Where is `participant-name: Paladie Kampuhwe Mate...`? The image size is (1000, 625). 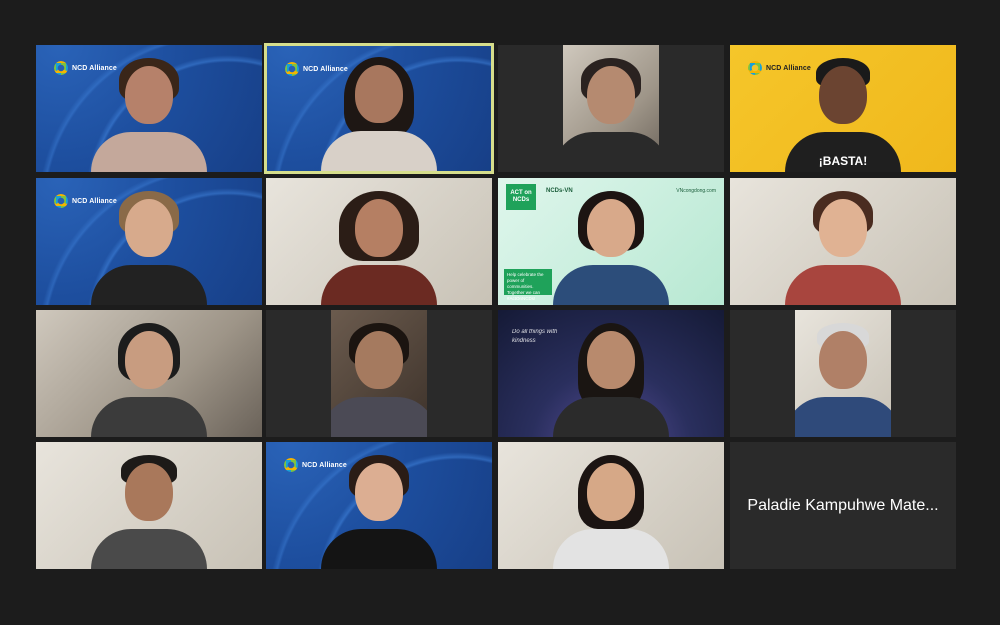
participant-name: Paladie Kampuhwe Mate... is located at coordinates (843, 505).